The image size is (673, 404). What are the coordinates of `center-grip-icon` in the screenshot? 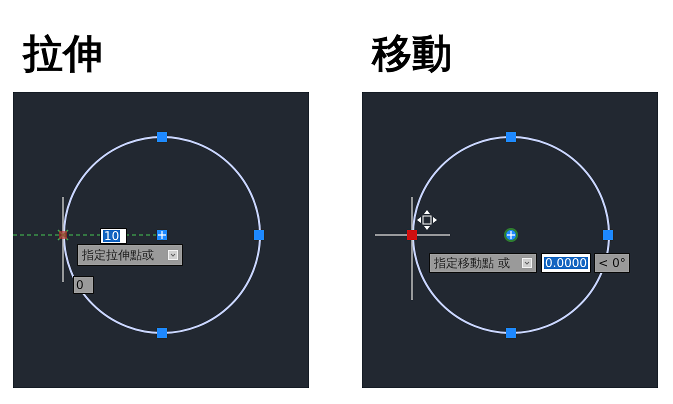 It's located at (511, 235).